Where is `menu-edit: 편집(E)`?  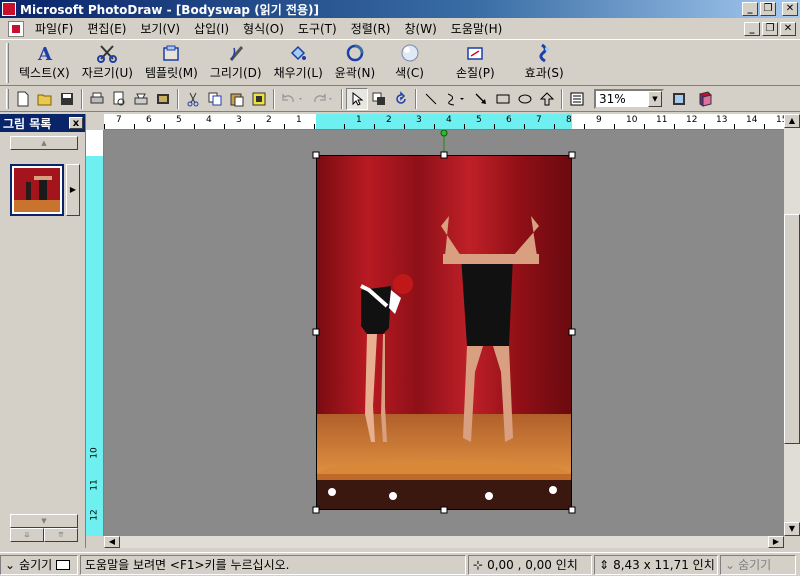
menu-edit: 편집(E) is located at coordinates (106, 28).